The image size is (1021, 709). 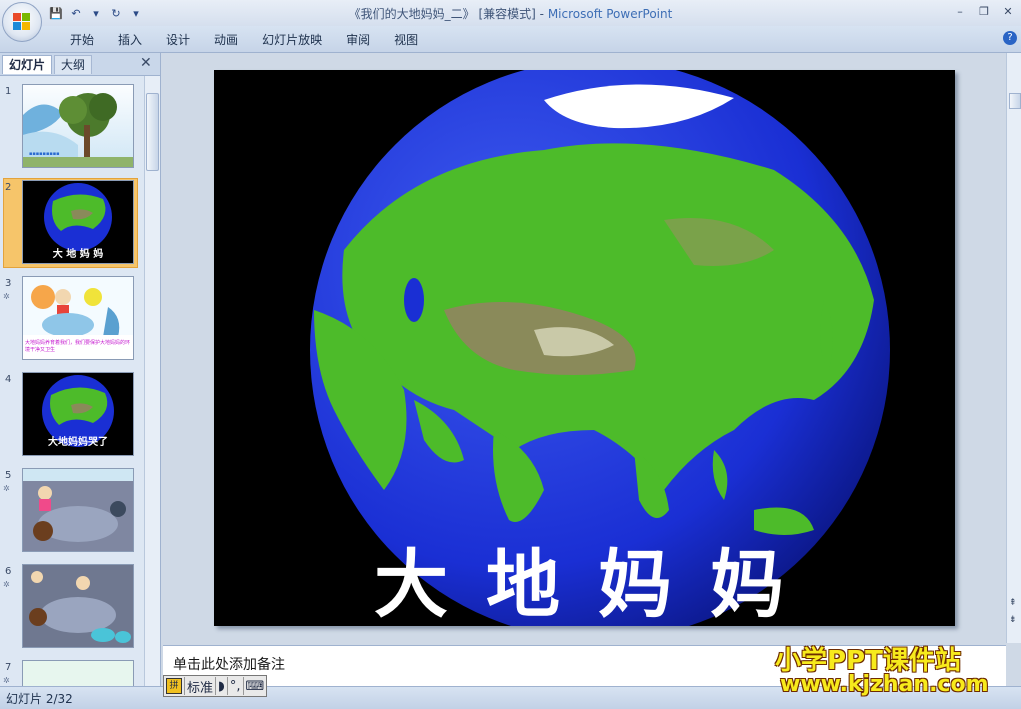 What do you see at coordinates (406, 40) in the screenshot?
I see `tab-view: 视图` at bounding box center [406, 40].